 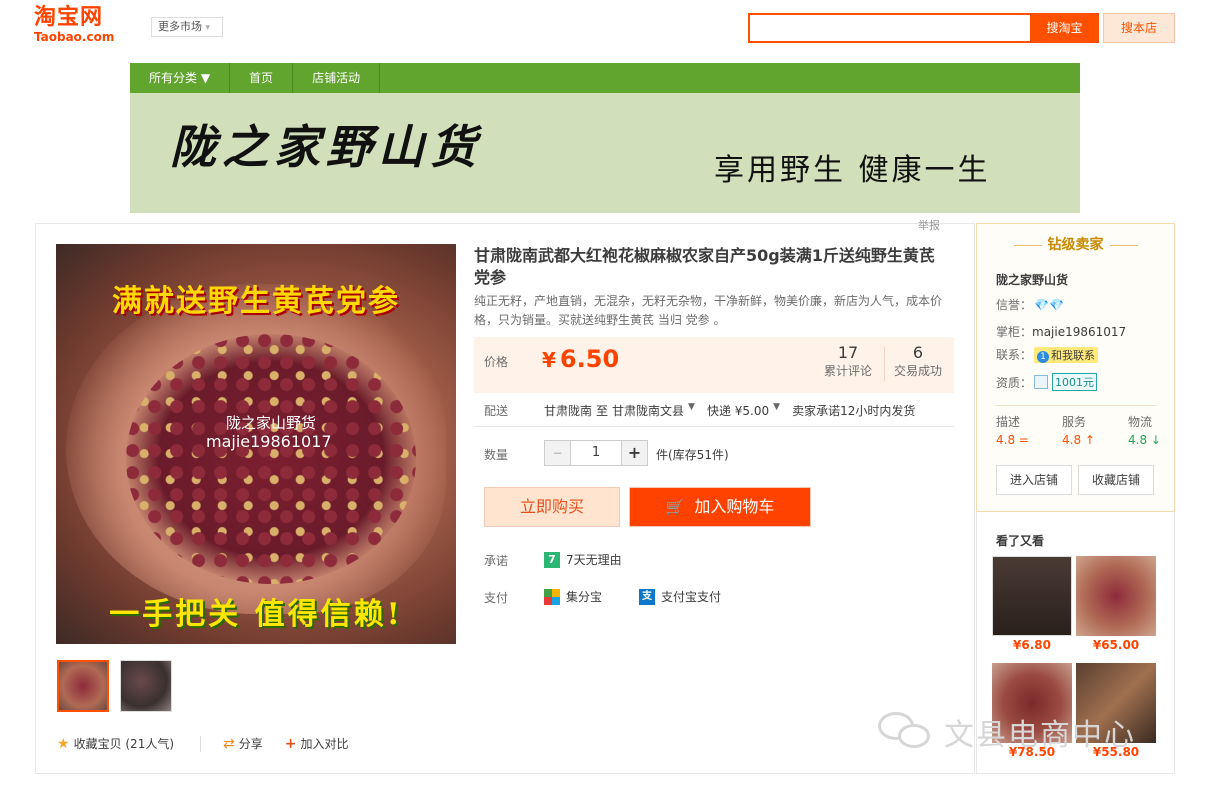 What do you see at coordinates (889, 28) in the screenshot?
I see `search-input` at bounding box center [889, 28].